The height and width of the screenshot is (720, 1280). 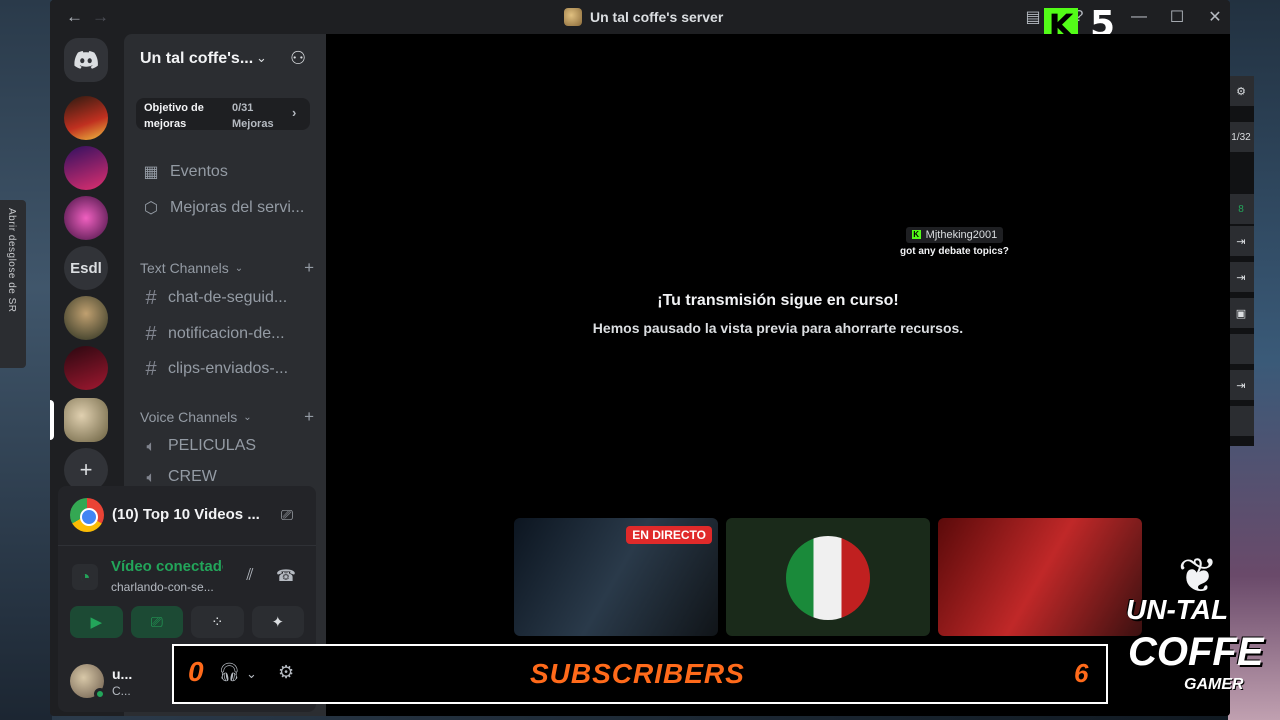 What do you see at coordinates (86, 218) in the screenshot?
I see `server-neon-icon` at bounding box center [86, 218].